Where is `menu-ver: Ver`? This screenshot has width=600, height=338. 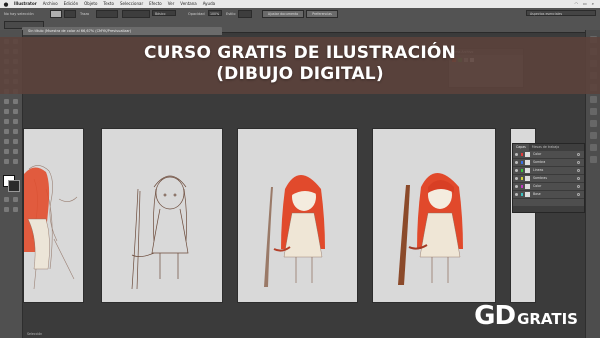 menu-ver: Ver is located at coordinates (171, 4).